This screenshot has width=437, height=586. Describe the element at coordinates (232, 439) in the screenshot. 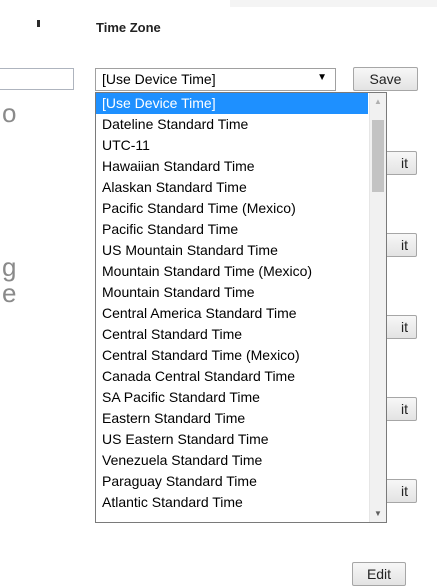

I see `dropdown-option: US Eastern Standard Time` at that location.